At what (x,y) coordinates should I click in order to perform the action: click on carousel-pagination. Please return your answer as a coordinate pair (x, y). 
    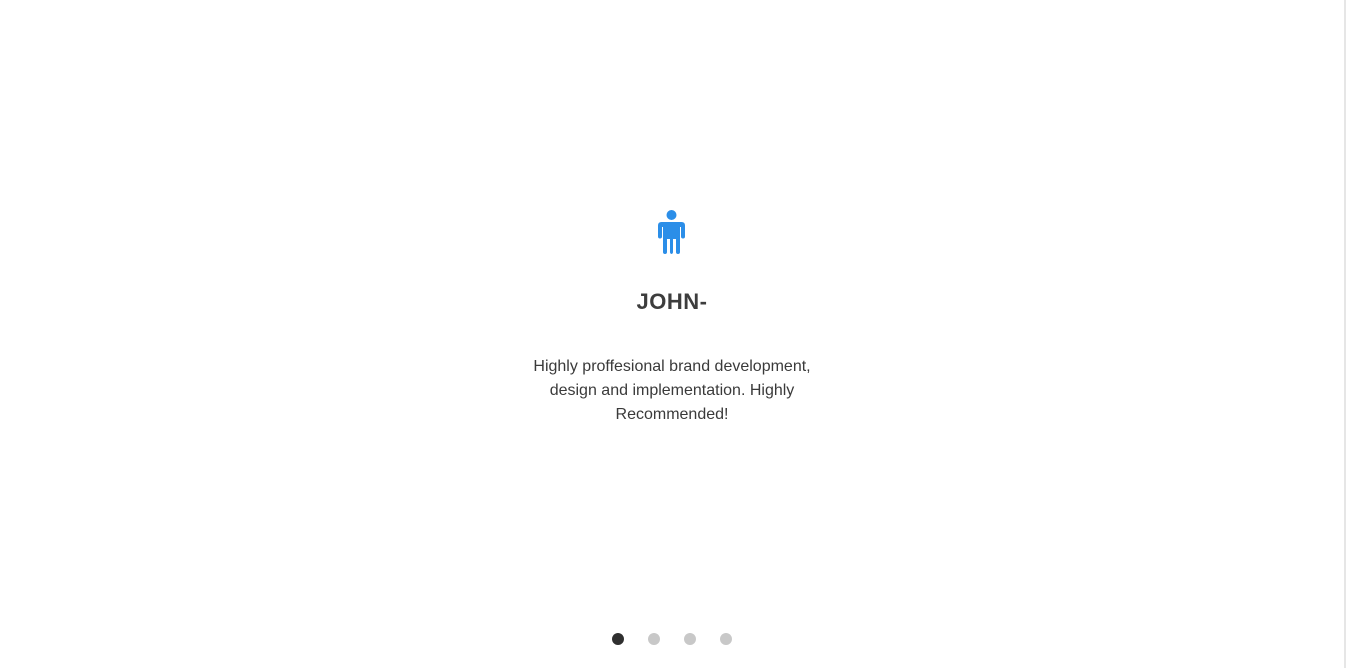
    Looking at the image, I should click on (672, 639).